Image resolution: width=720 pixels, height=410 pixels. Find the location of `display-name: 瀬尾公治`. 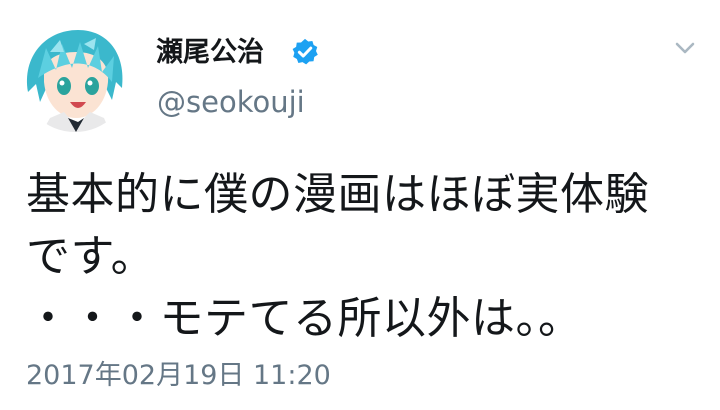

display-name: 瀬尾公治 is located at coordinates (210, 53).